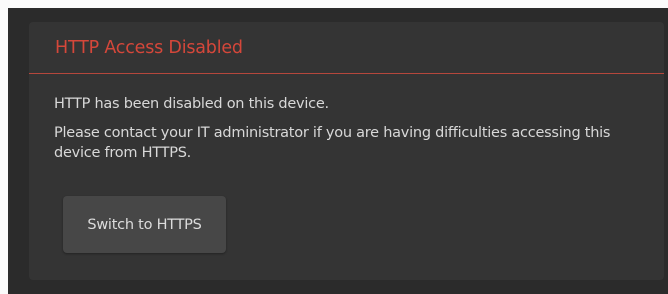  What do you see at coordinates (144, 224) in the screenshot?
I see `switch-to-https-button: Switch to HTTPS` at bounding box center [144, 224].